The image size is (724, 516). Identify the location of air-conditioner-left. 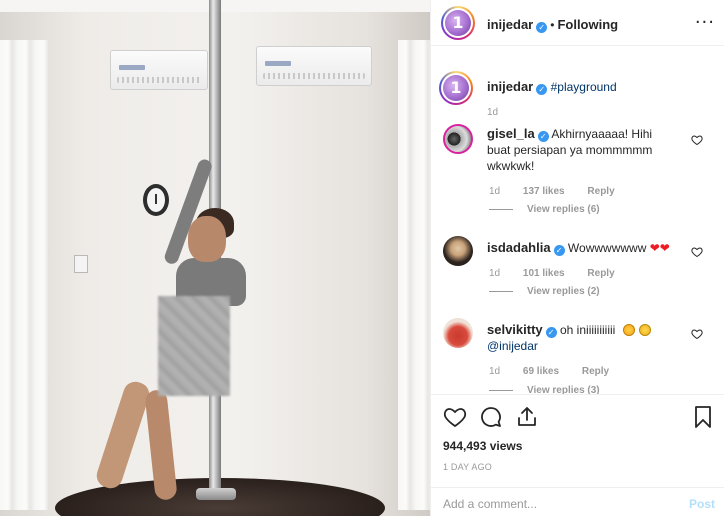
(159, 70).